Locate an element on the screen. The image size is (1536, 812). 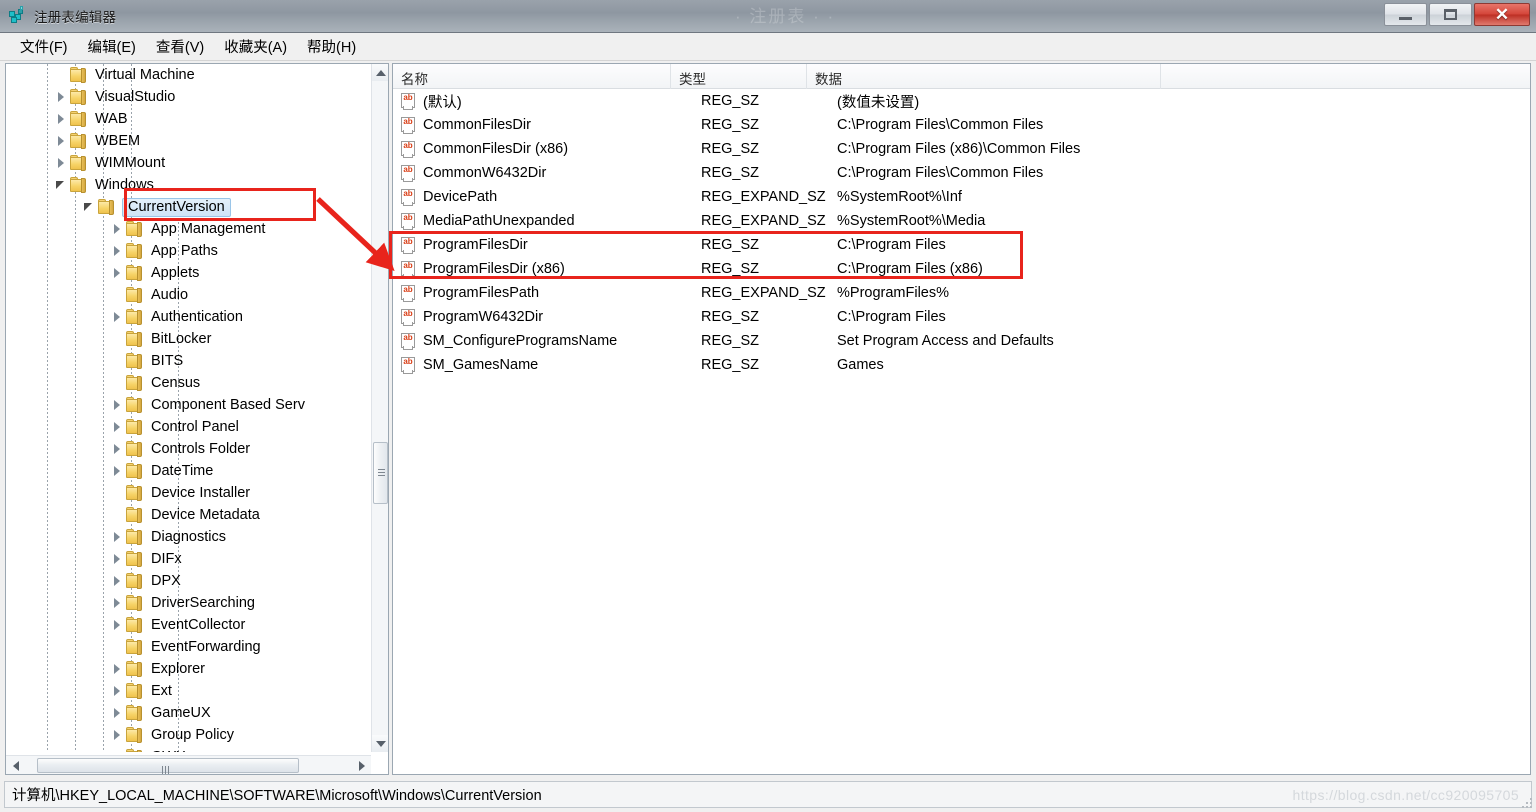
tree-node: VisualStudio is located at coordinates (188, 97).